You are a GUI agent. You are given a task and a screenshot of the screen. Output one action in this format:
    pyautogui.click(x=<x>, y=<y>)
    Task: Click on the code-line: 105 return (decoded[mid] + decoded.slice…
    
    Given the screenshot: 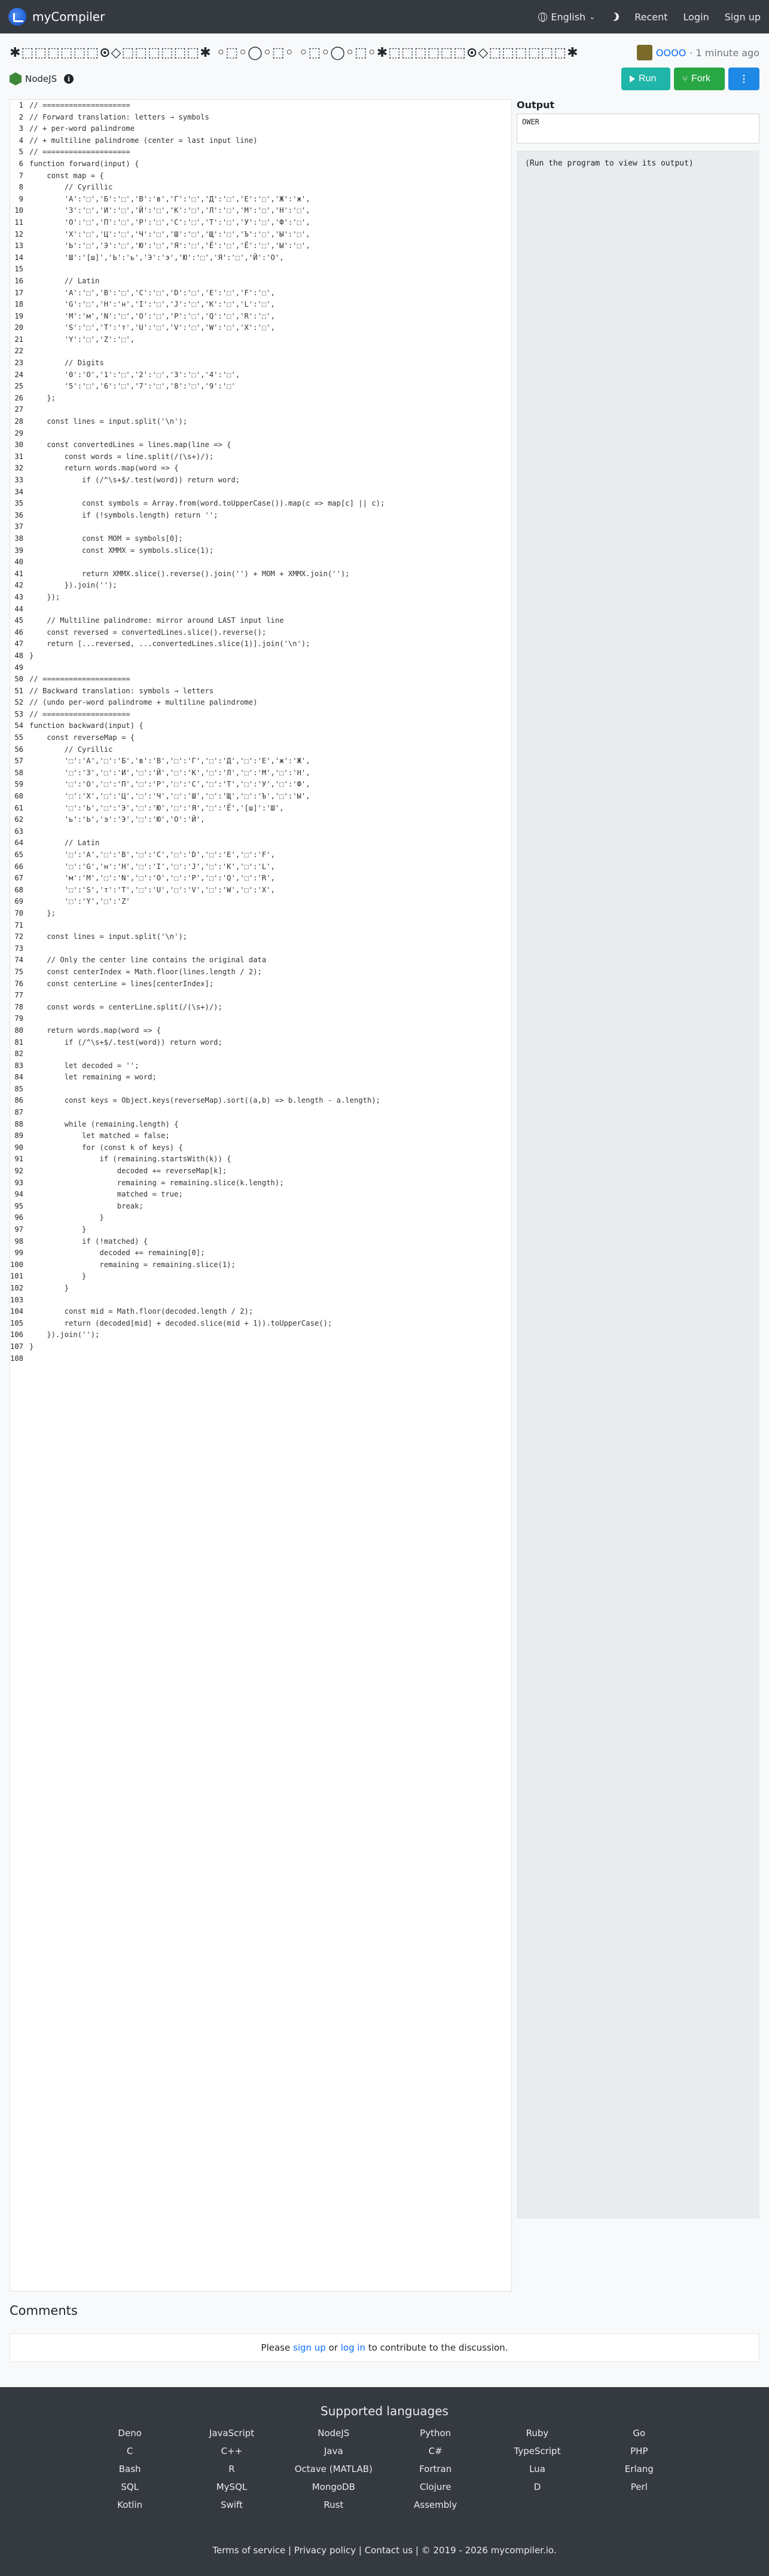 What is the action you would take?
    pyautogui.click(x=260, y=1324)
    